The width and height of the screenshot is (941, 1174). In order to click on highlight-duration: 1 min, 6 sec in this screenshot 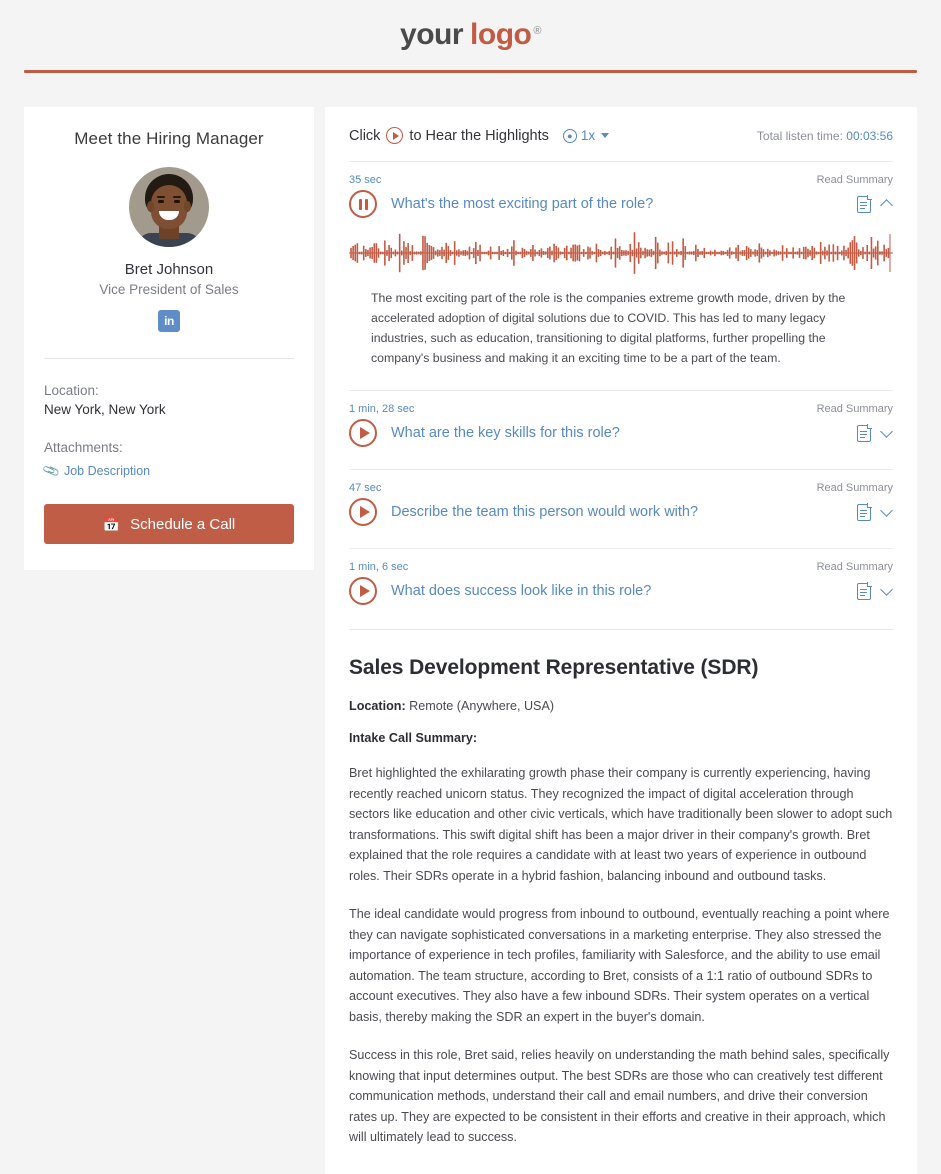, I will do `click(379, 567)`.